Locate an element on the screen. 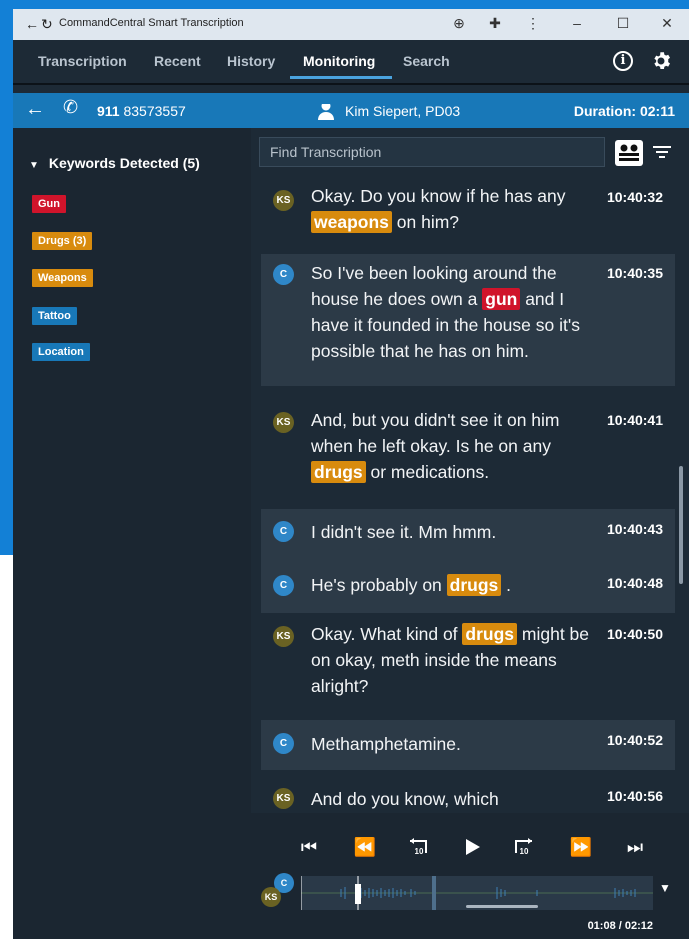 The image size is (689, 939). call-duration: Duration: 02:11 is located at coordinates (624, 111).